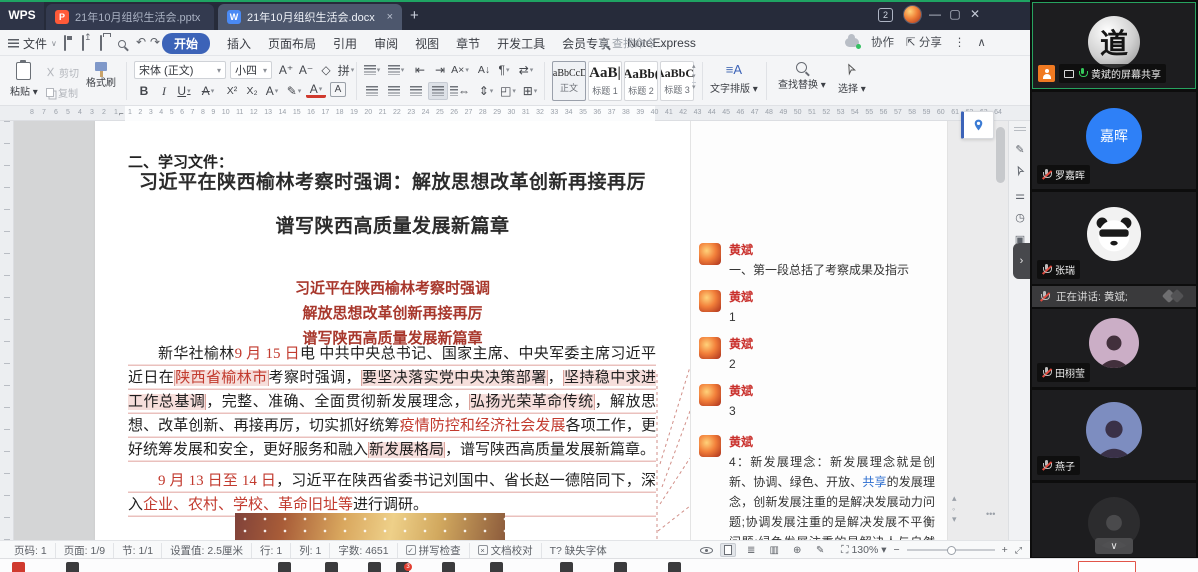 The height and width of the screenshot is (572, 1198). What do you see at coordinates (990, 514) in the screenshot?
I see `more-options-dots: •••` at bounding box center [990, 514].